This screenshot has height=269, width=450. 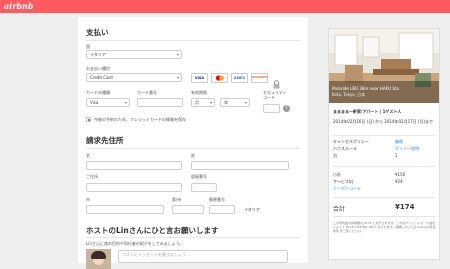 What do you see at coordinates (235, 102) in the screenshot?
I see `expiry-year-select: 年` at bounding box center [235, 102].